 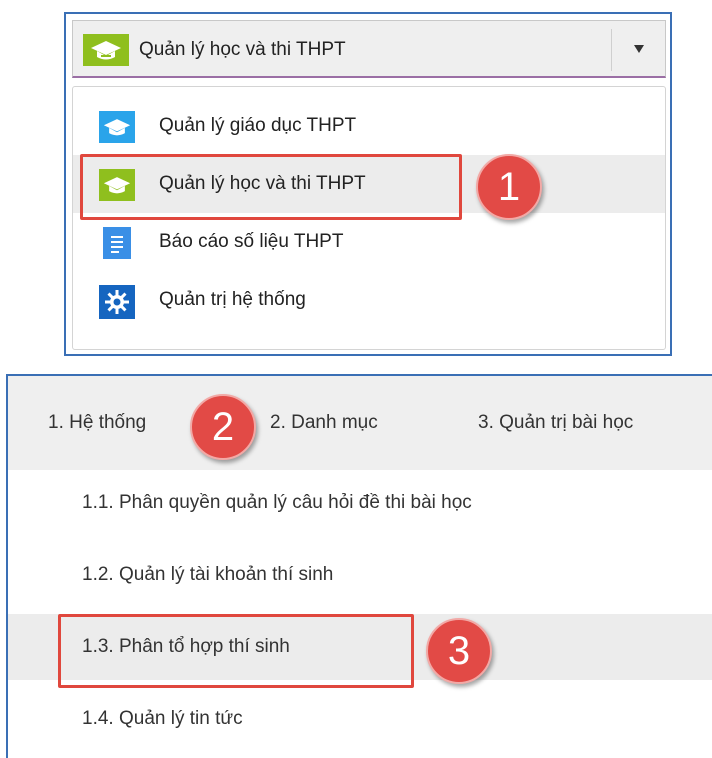 What do you see at coordinates (232, 299) in the screenshot?
I see `module-option-label: Quản trị hệ thống` at bounding box center [232, 299].